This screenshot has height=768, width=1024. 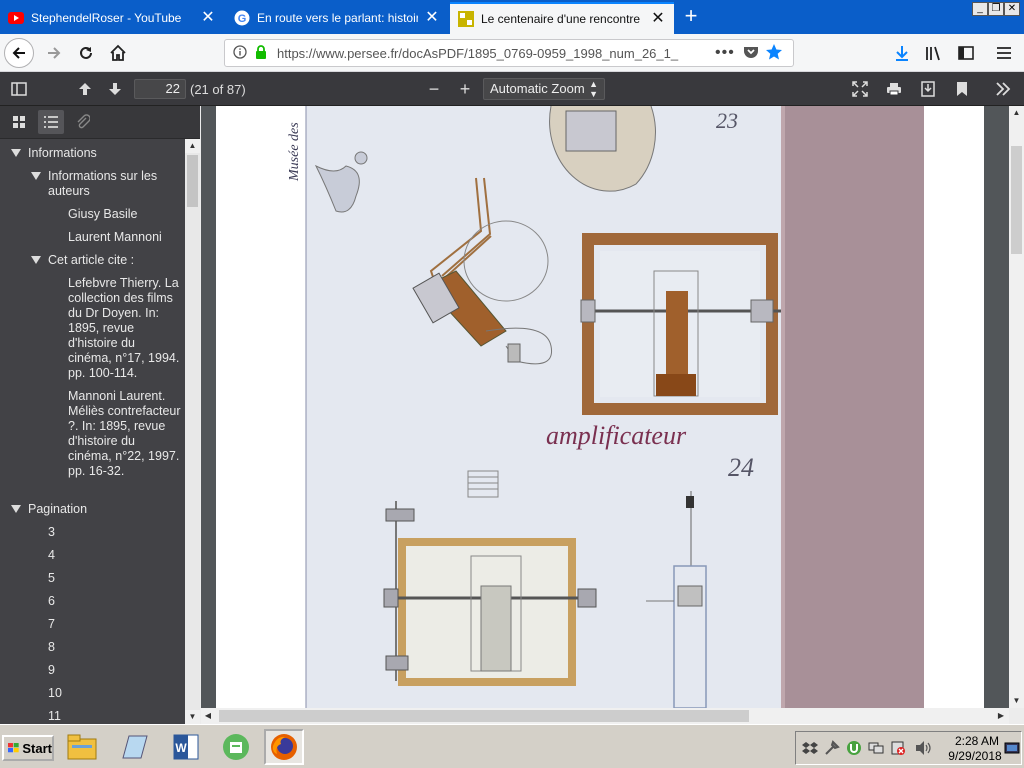 What do you see at coordinates (83, 122) in the screenshot?
I see `attachments-view-icon` at bounding box center [83, 122].